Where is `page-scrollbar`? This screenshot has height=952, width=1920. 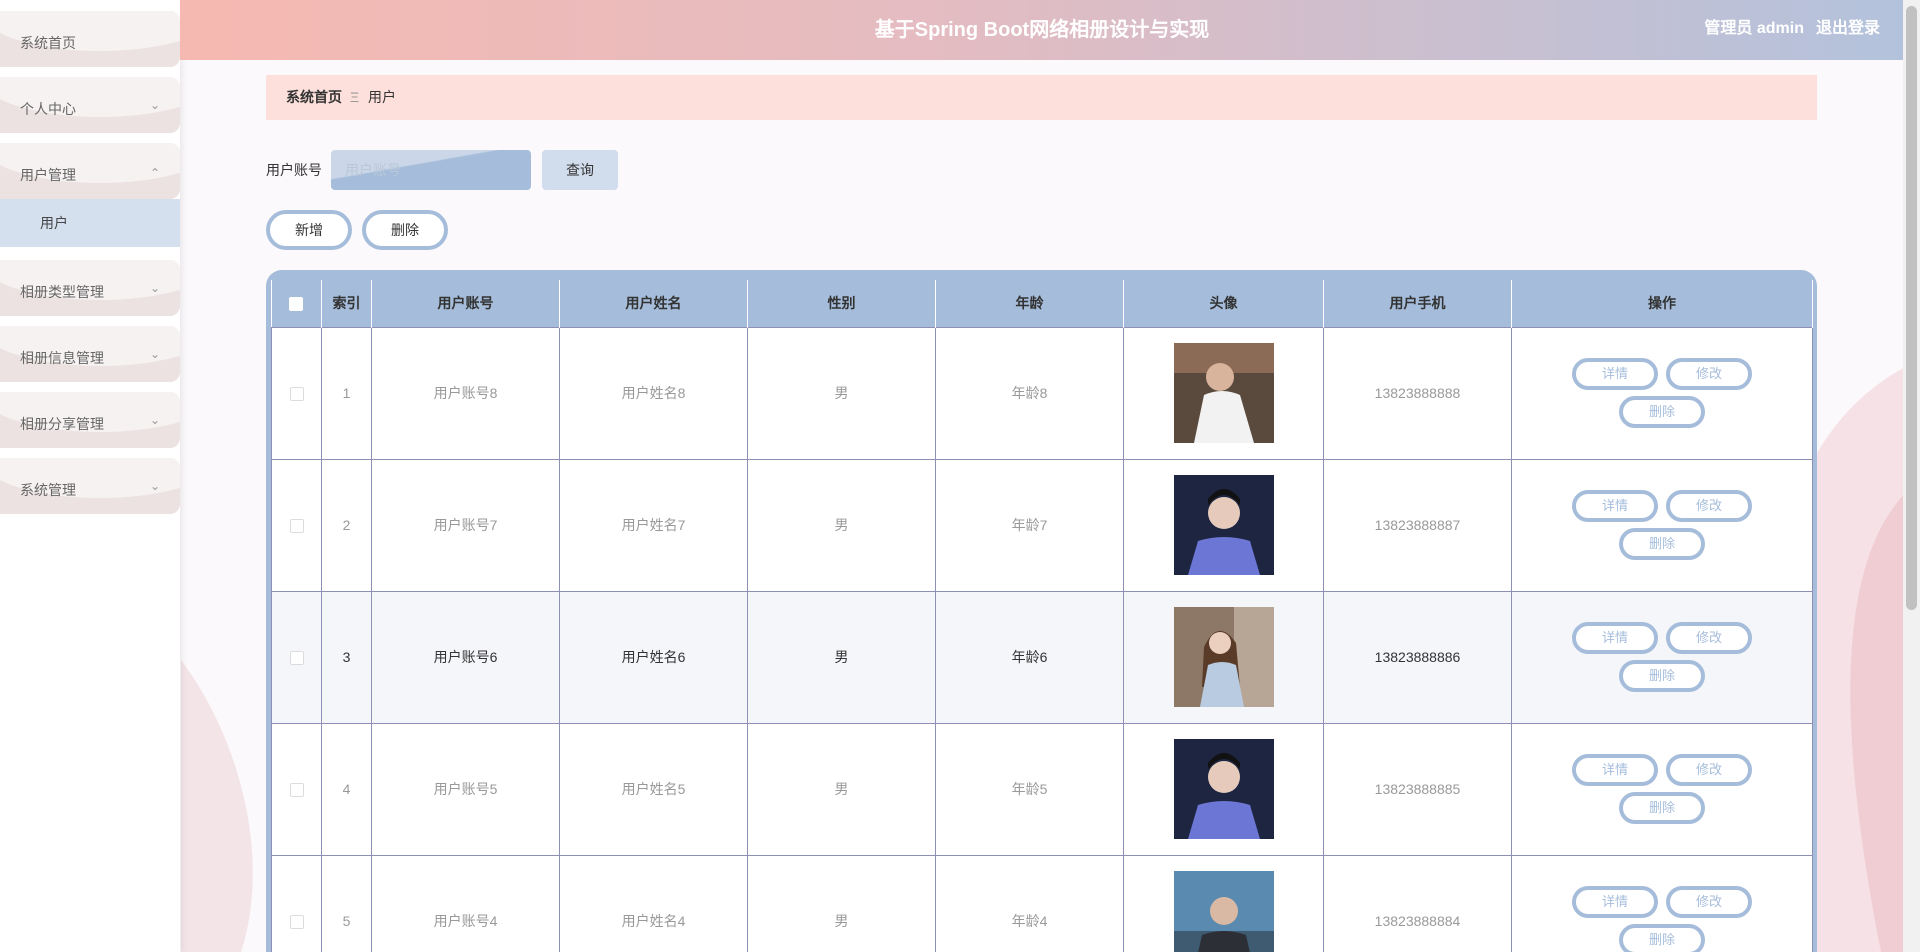
page-scrollbar is located at coordinates (1911, 476).